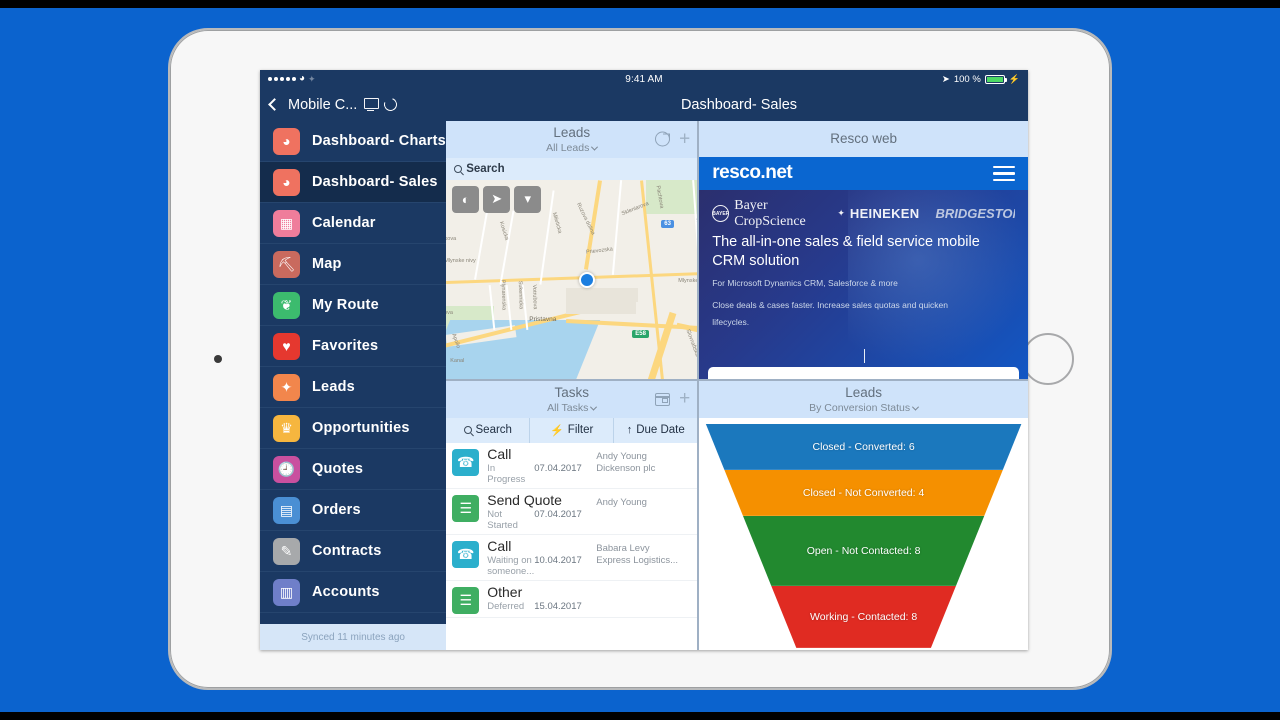 This screenshot has width=1280, height=720. Describe the element at coordinates (372, 104) in the screenshot. I see `monitor-icon` at that location.